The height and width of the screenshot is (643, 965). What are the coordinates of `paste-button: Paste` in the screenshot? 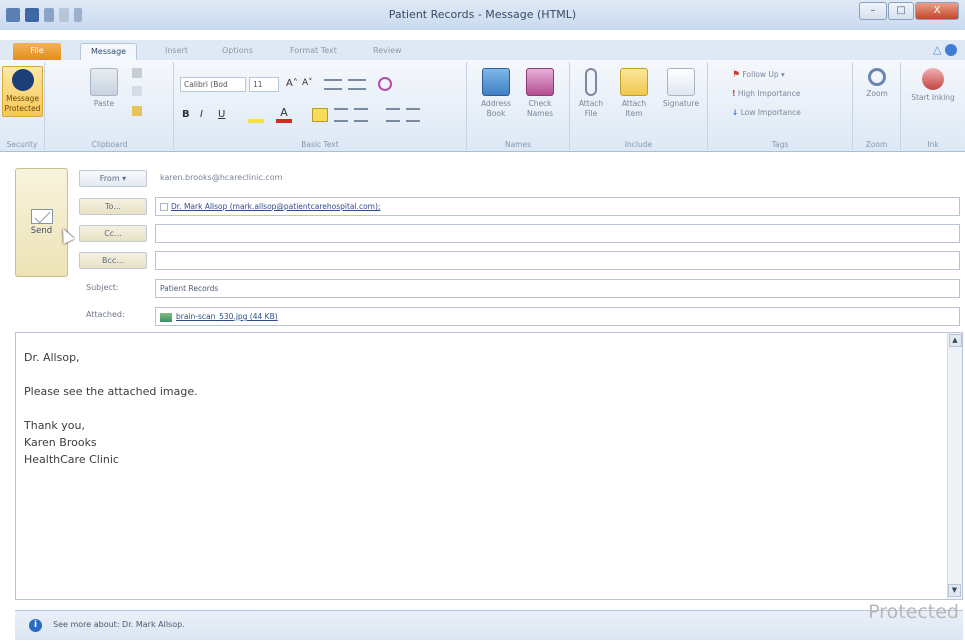 It's located at (104, 88).